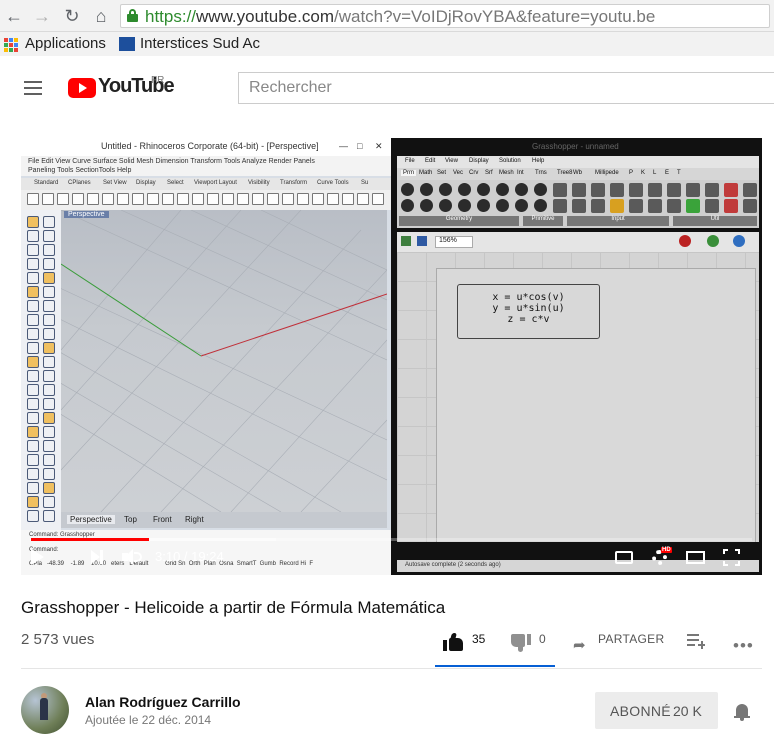  What do you see at coordinates (290, 87) in the screenshot?
I see `search-placeholder: Rechercher` at bounding box center [290, 87].